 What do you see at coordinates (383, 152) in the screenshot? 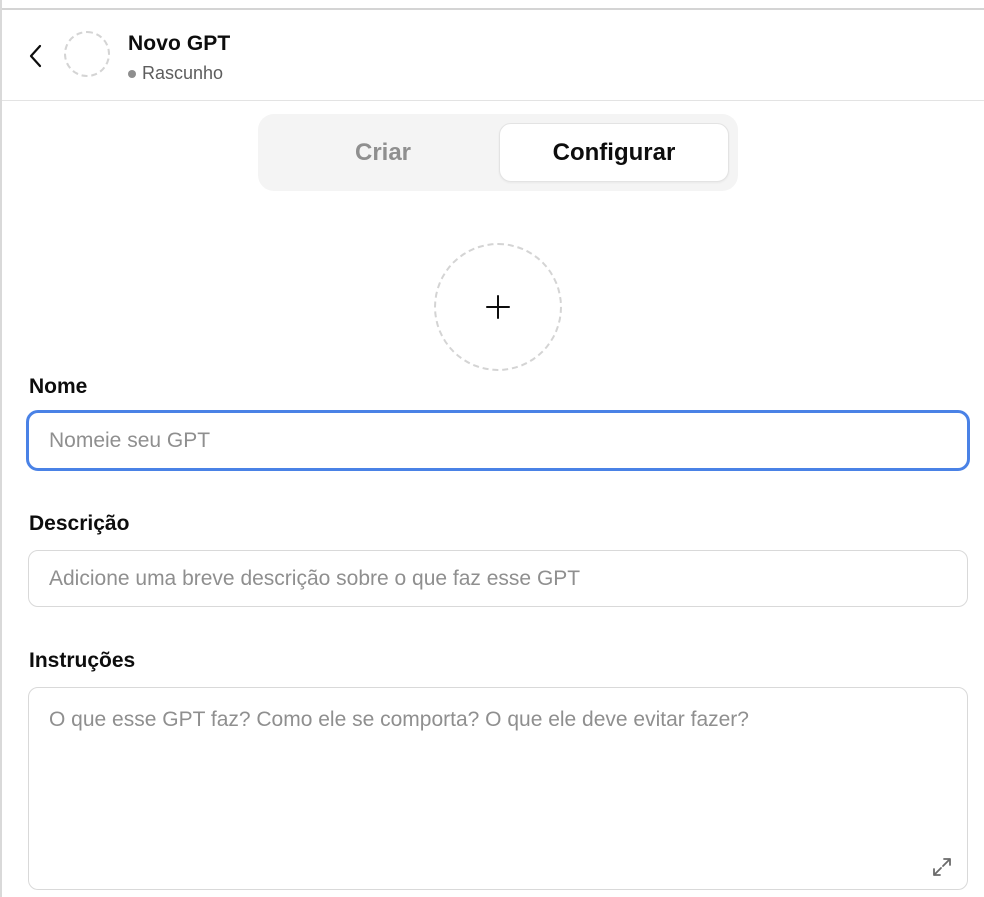
I see `tab-criar: Criar` at bounding box center [383, 152].